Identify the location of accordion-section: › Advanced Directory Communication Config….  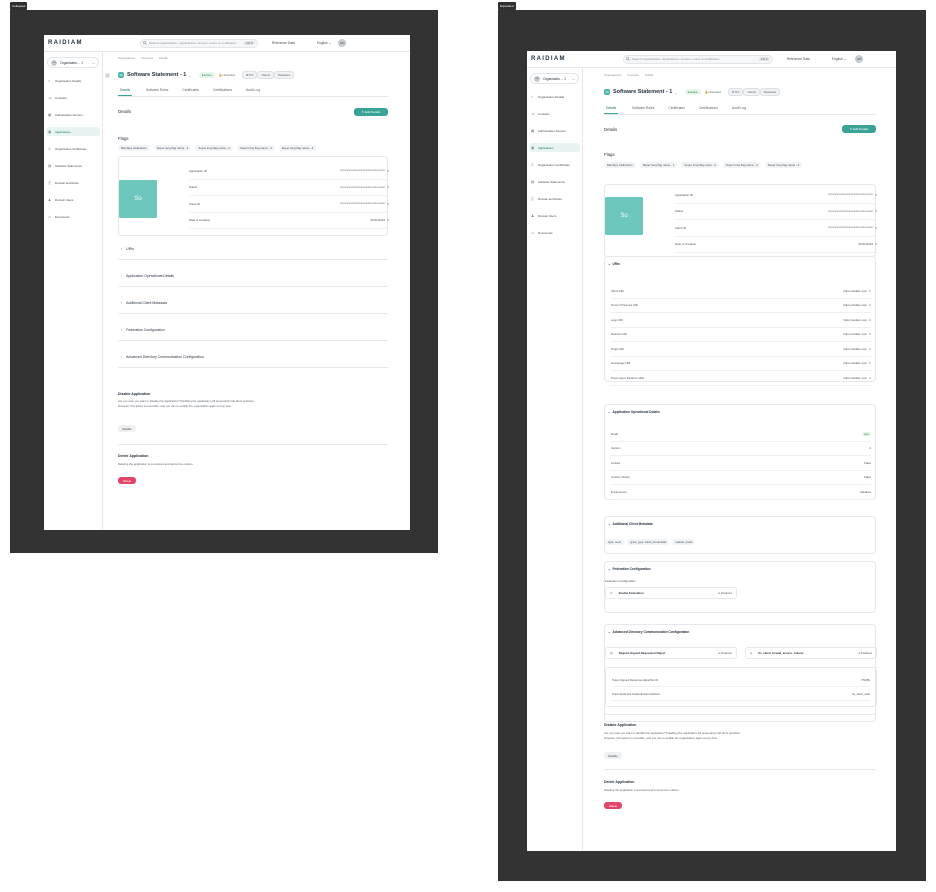
(253, 357).